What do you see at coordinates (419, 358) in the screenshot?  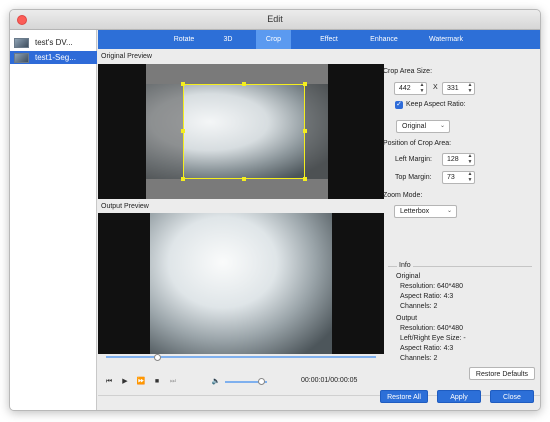 I see `info-output-channels: Channels: 2` at bounding box center [419, 358].